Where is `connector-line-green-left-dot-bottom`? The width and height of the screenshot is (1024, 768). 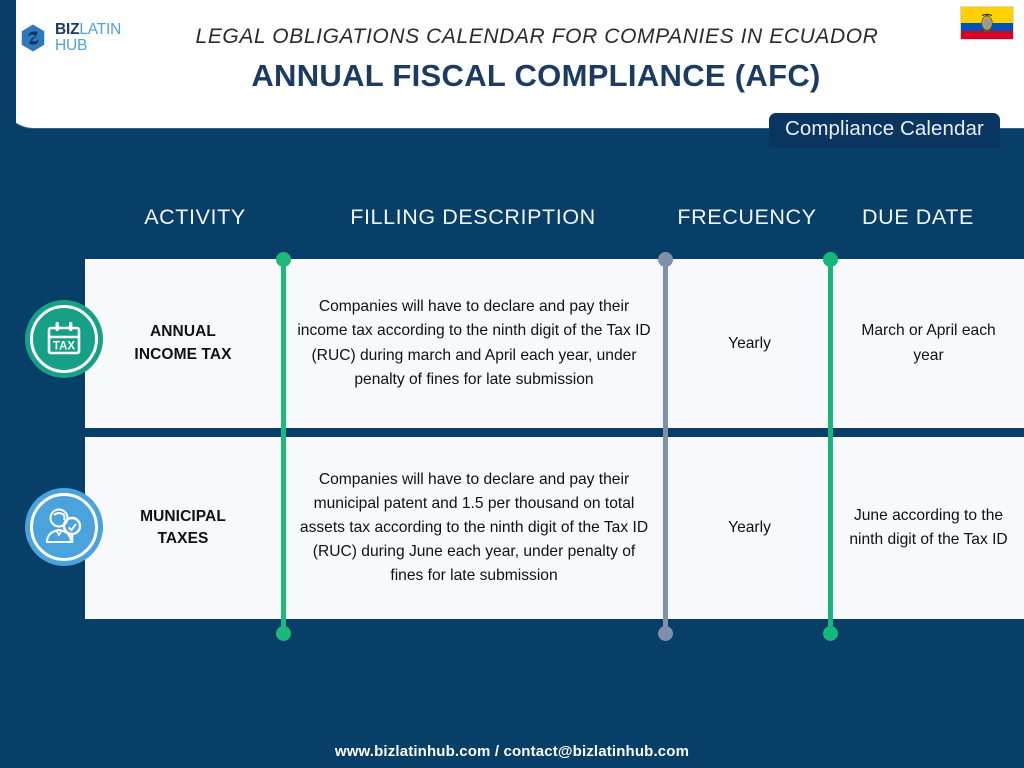 connector-line-green-left-dot-bottom is located at coordinates (283, 633).